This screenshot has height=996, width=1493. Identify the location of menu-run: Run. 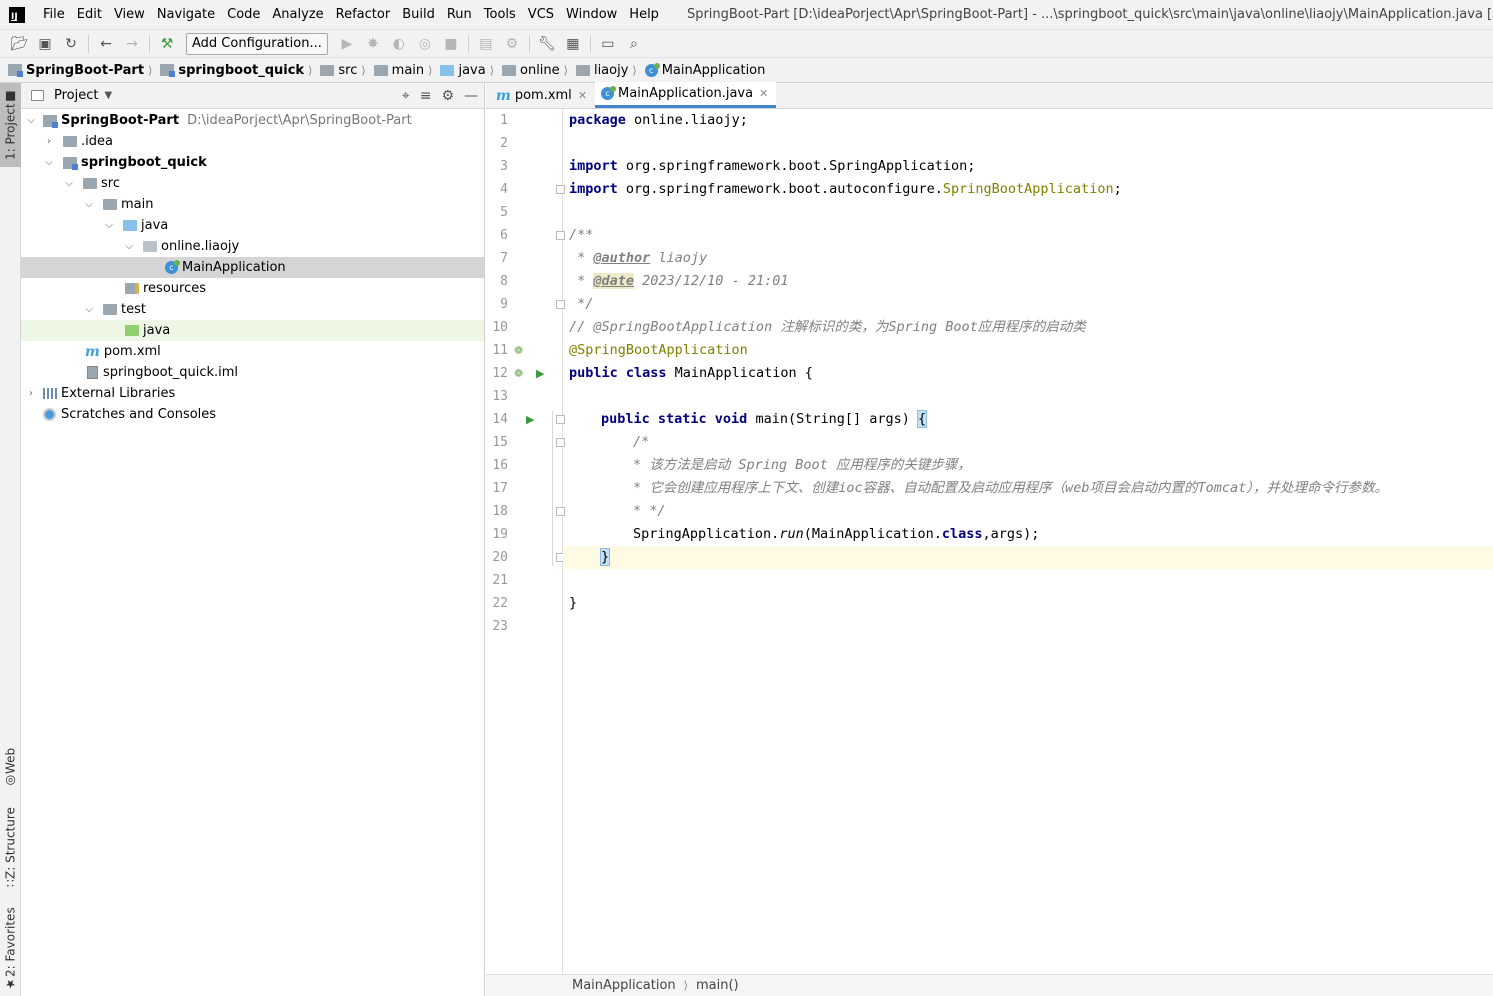
(459, 14).